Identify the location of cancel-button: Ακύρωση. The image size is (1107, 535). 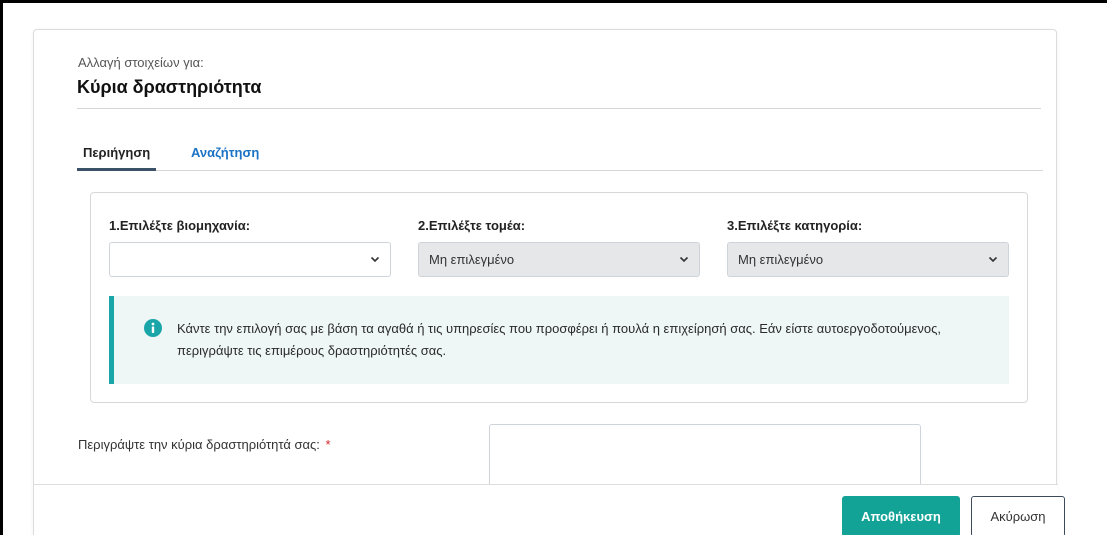
(1018, 515).